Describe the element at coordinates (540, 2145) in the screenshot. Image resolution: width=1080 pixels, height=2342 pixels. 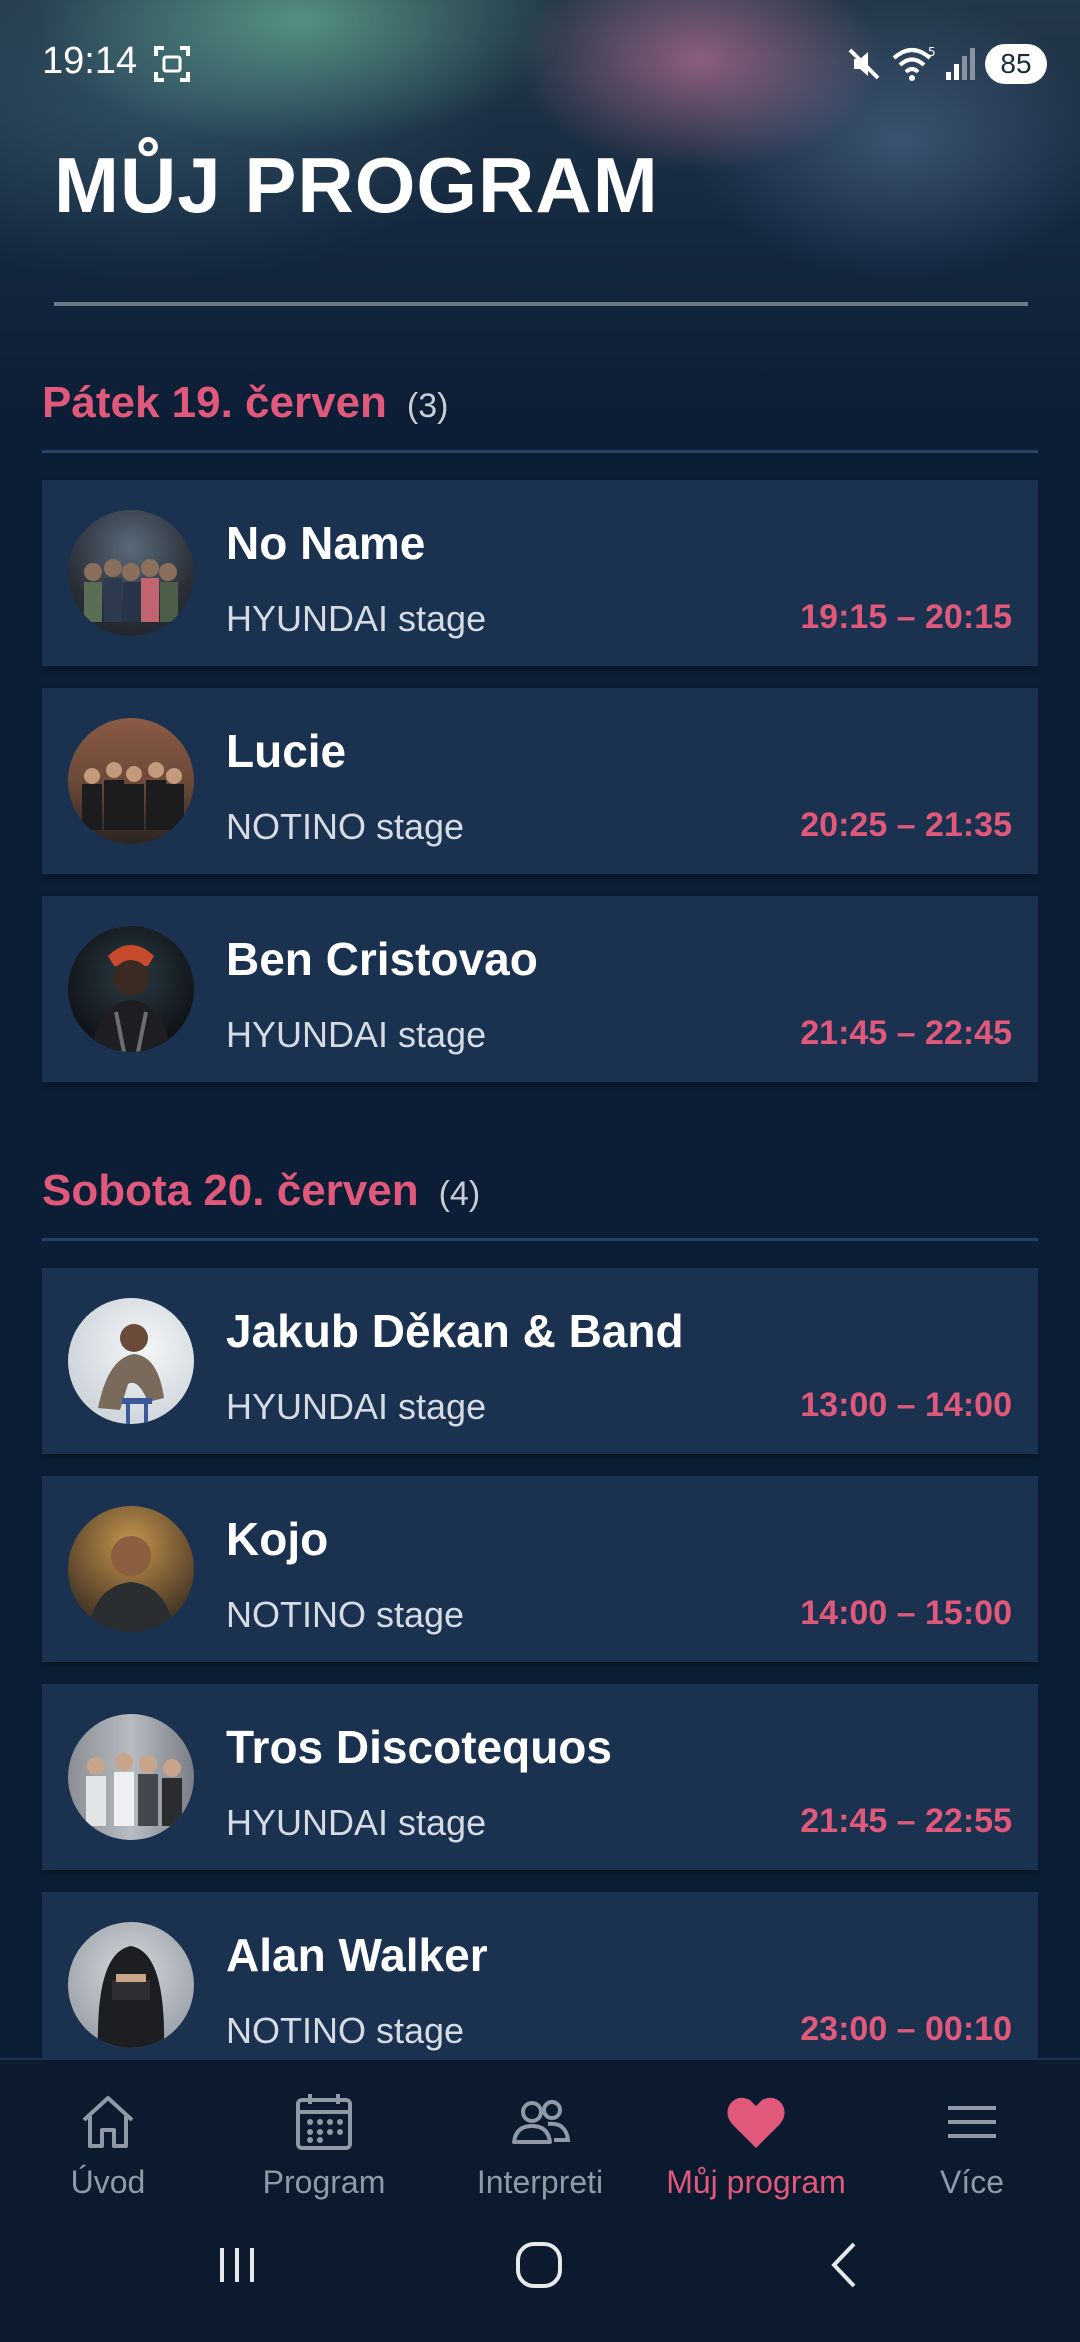
I see `nav-item-interpreti: Interpreti` at that location.